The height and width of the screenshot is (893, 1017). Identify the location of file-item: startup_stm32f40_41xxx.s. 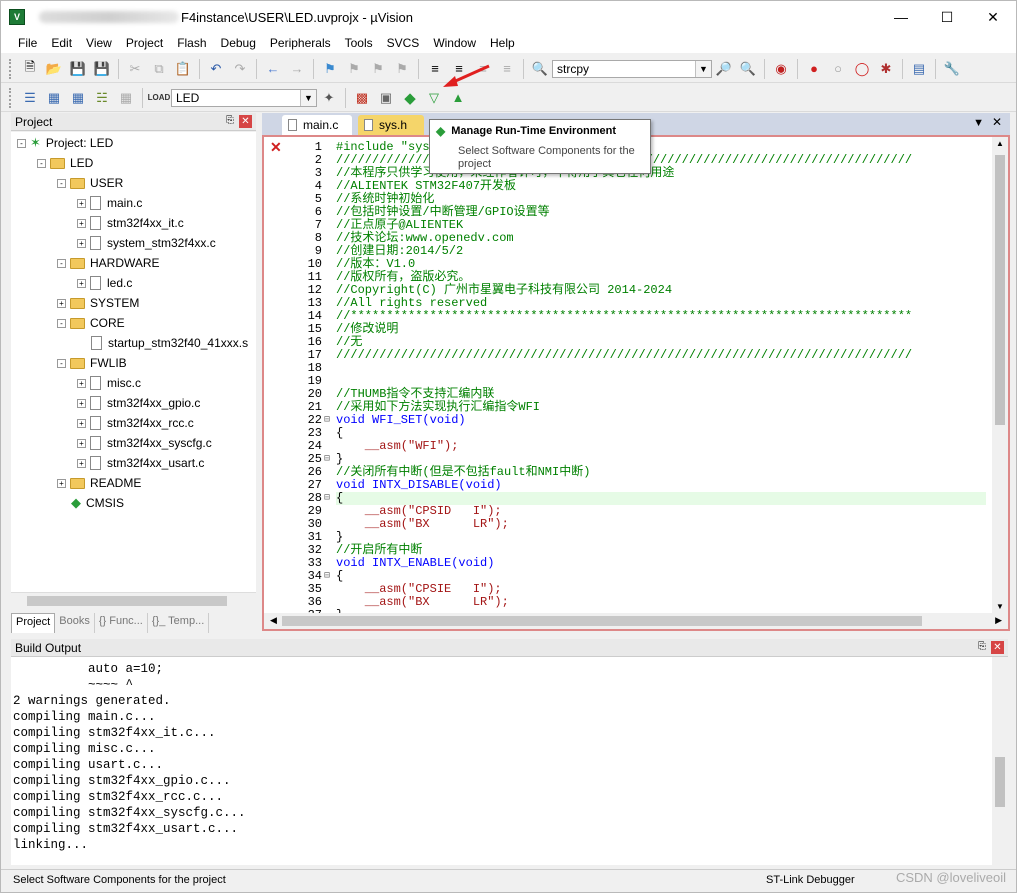
(169, 343).